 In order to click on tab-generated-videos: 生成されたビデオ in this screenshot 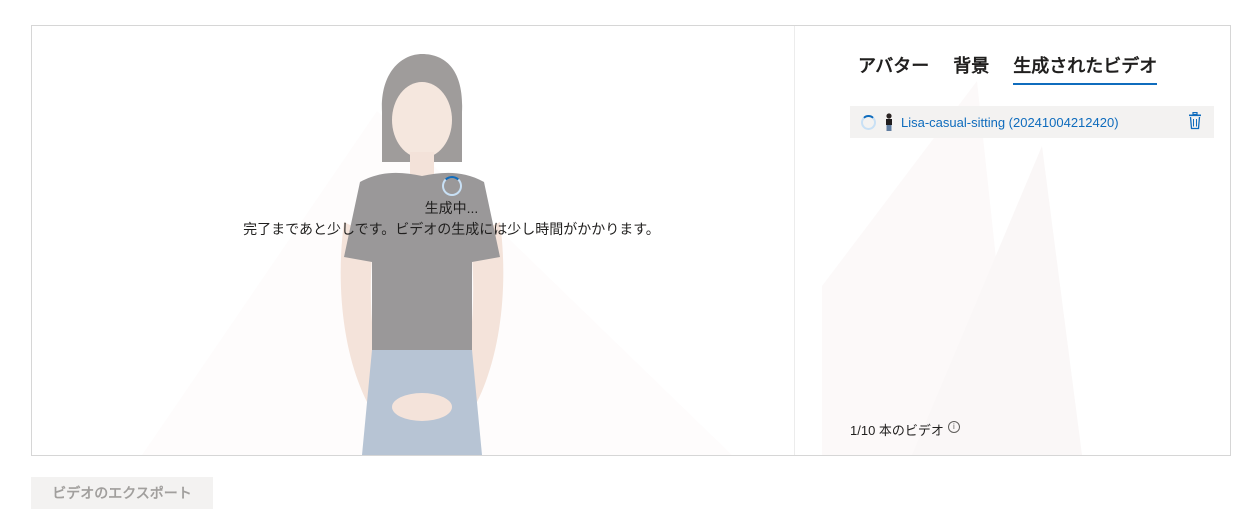, I will do `click(1085, 68)`.